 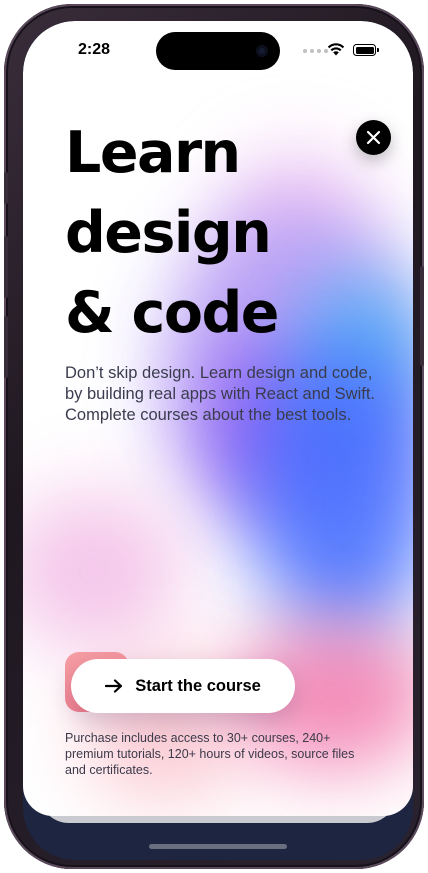 I want to click on cellular-signal-icon, so click(x=315, y=51).